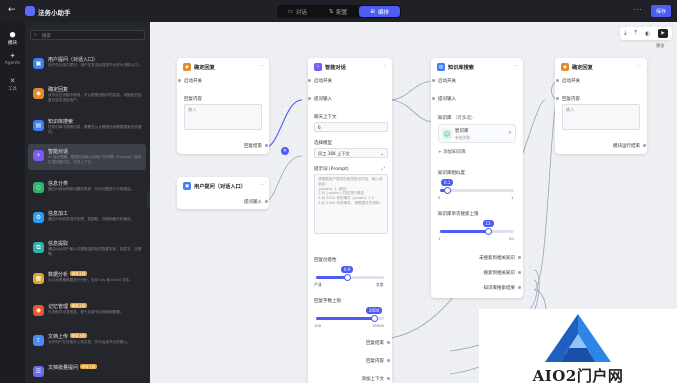  Describe the element at coordinates (502, 273) in the screenshot. I see `output-handle: 搜索到相关知识` at that location.